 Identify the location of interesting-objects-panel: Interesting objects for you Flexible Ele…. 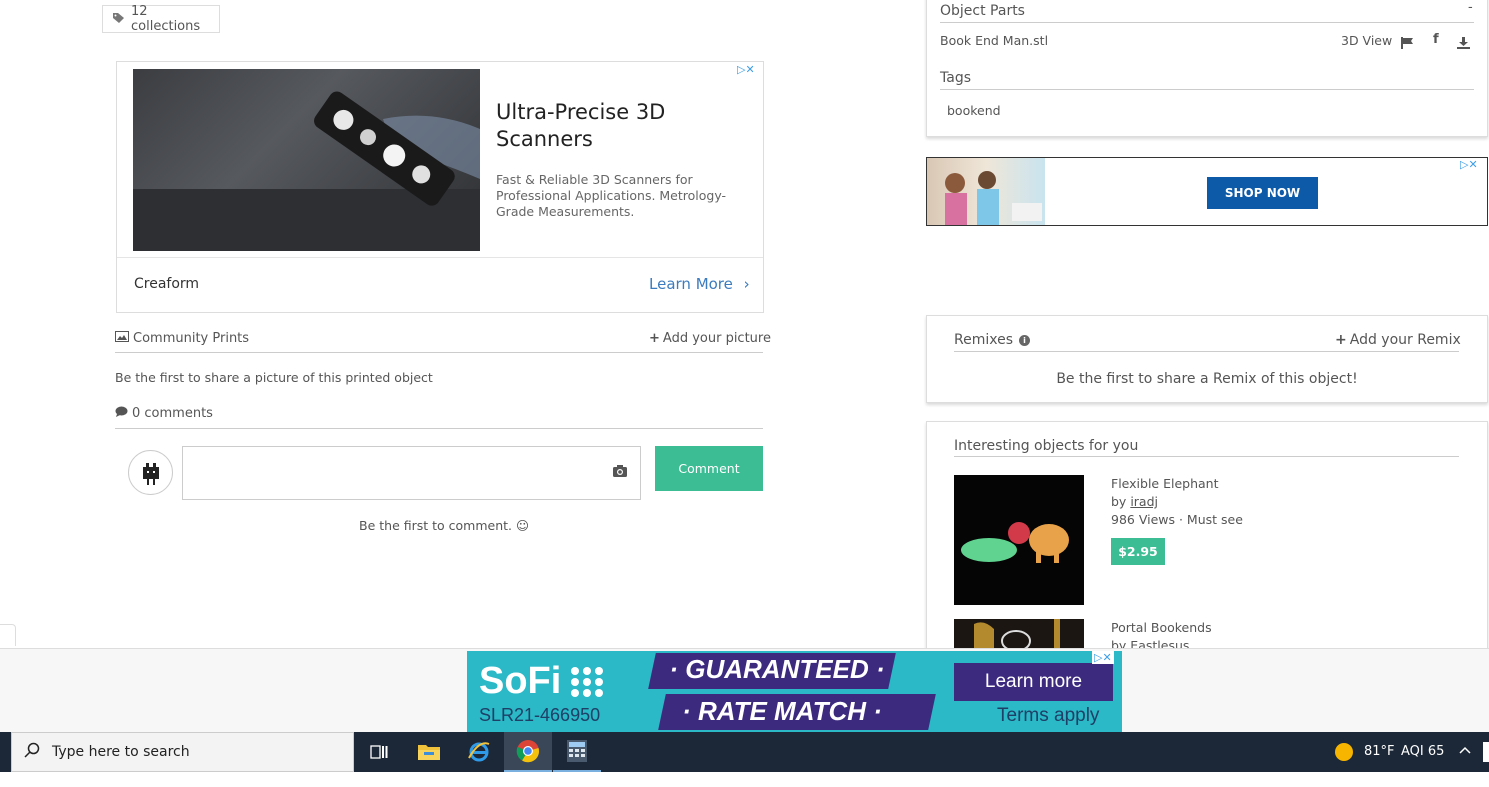
(1207, 541).